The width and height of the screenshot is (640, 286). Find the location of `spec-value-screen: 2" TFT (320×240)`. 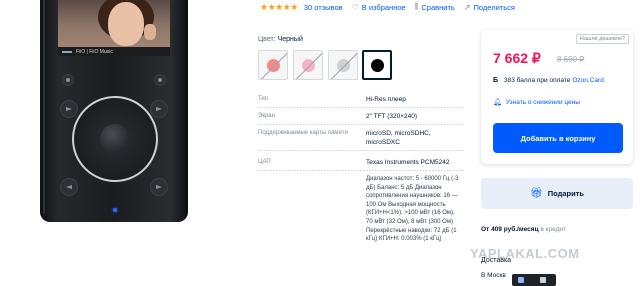

spec-value-screen: 2" TFT (320×240) is located at coordinates (392, 116).